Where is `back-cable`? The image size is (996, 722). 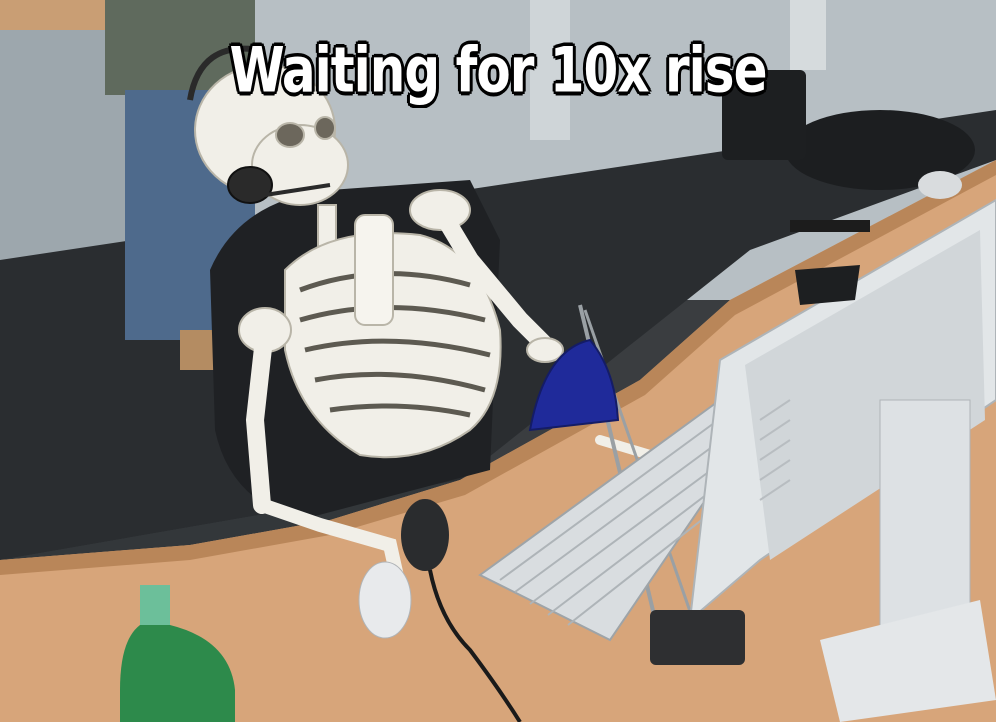
back-cable is located at coordinates (830, 226).